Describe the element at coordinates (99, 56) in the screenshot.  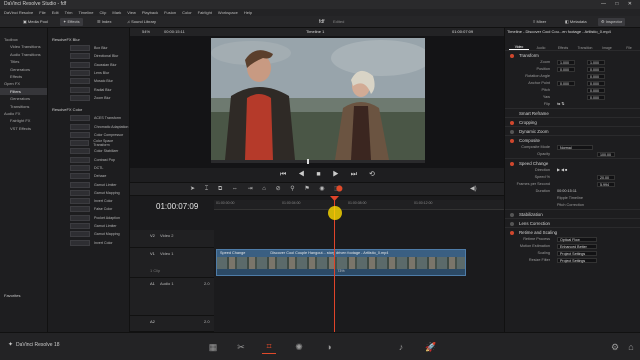
I see `effect-item: Directional Blur` at that location.